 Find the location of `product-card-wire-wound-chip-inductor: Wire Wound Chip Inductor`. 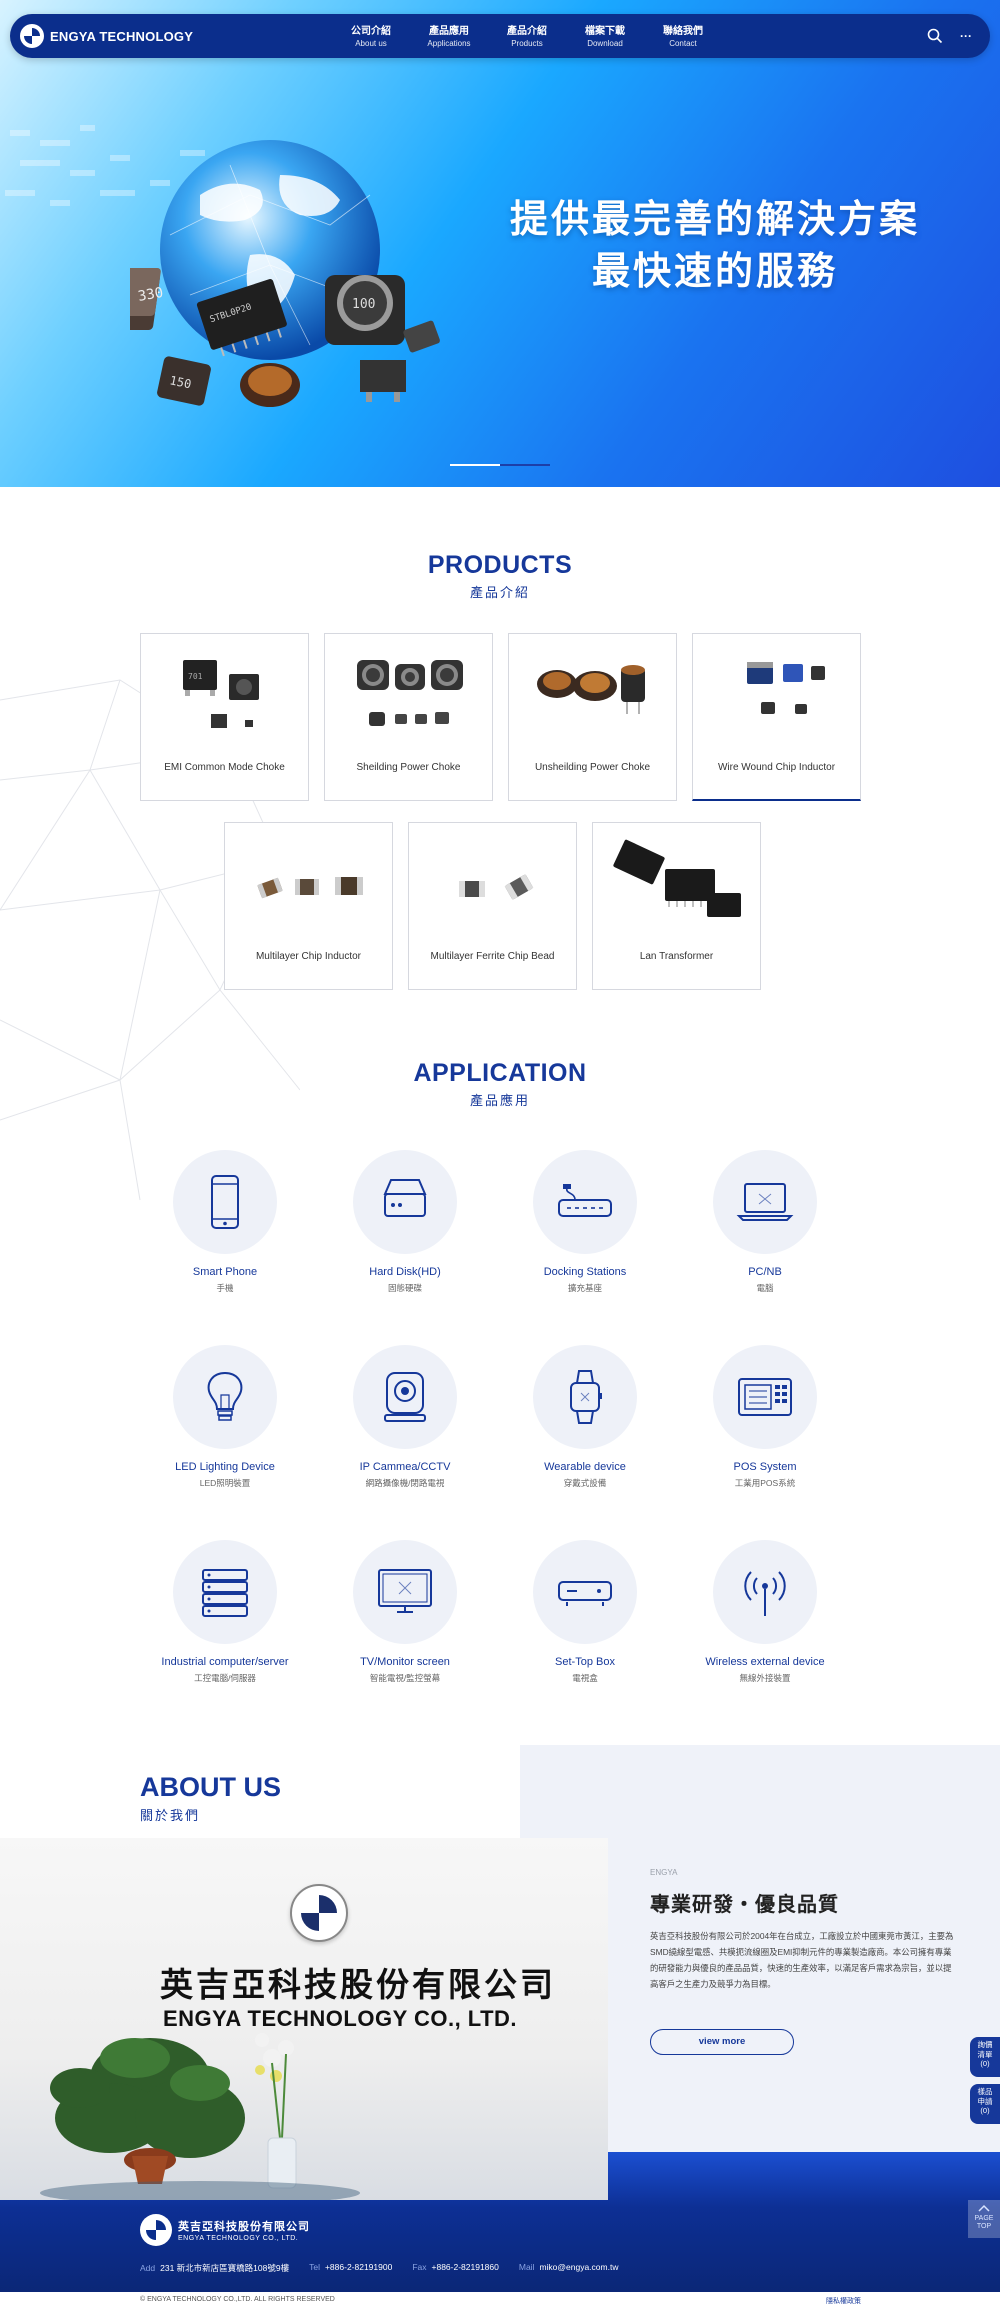

product-card-wire-wound-chip-inductor: Wire Wound Chip Inductor is located at coordinates (776, 717).